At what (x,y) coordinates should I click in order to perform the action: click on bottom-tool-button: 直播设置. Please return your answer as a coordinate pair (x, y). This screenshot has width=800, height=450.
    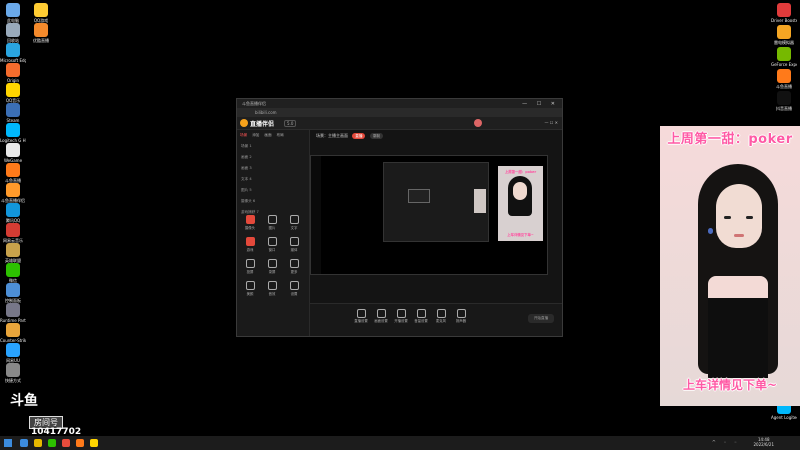
    Looking at the image, I should click on (361, 316).